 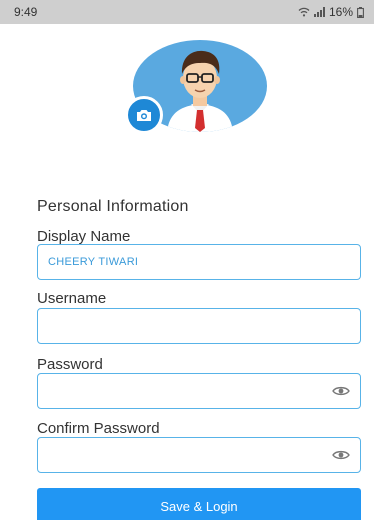 I want to click on save-login-button: Save & Login, so click(x=199, y=504).